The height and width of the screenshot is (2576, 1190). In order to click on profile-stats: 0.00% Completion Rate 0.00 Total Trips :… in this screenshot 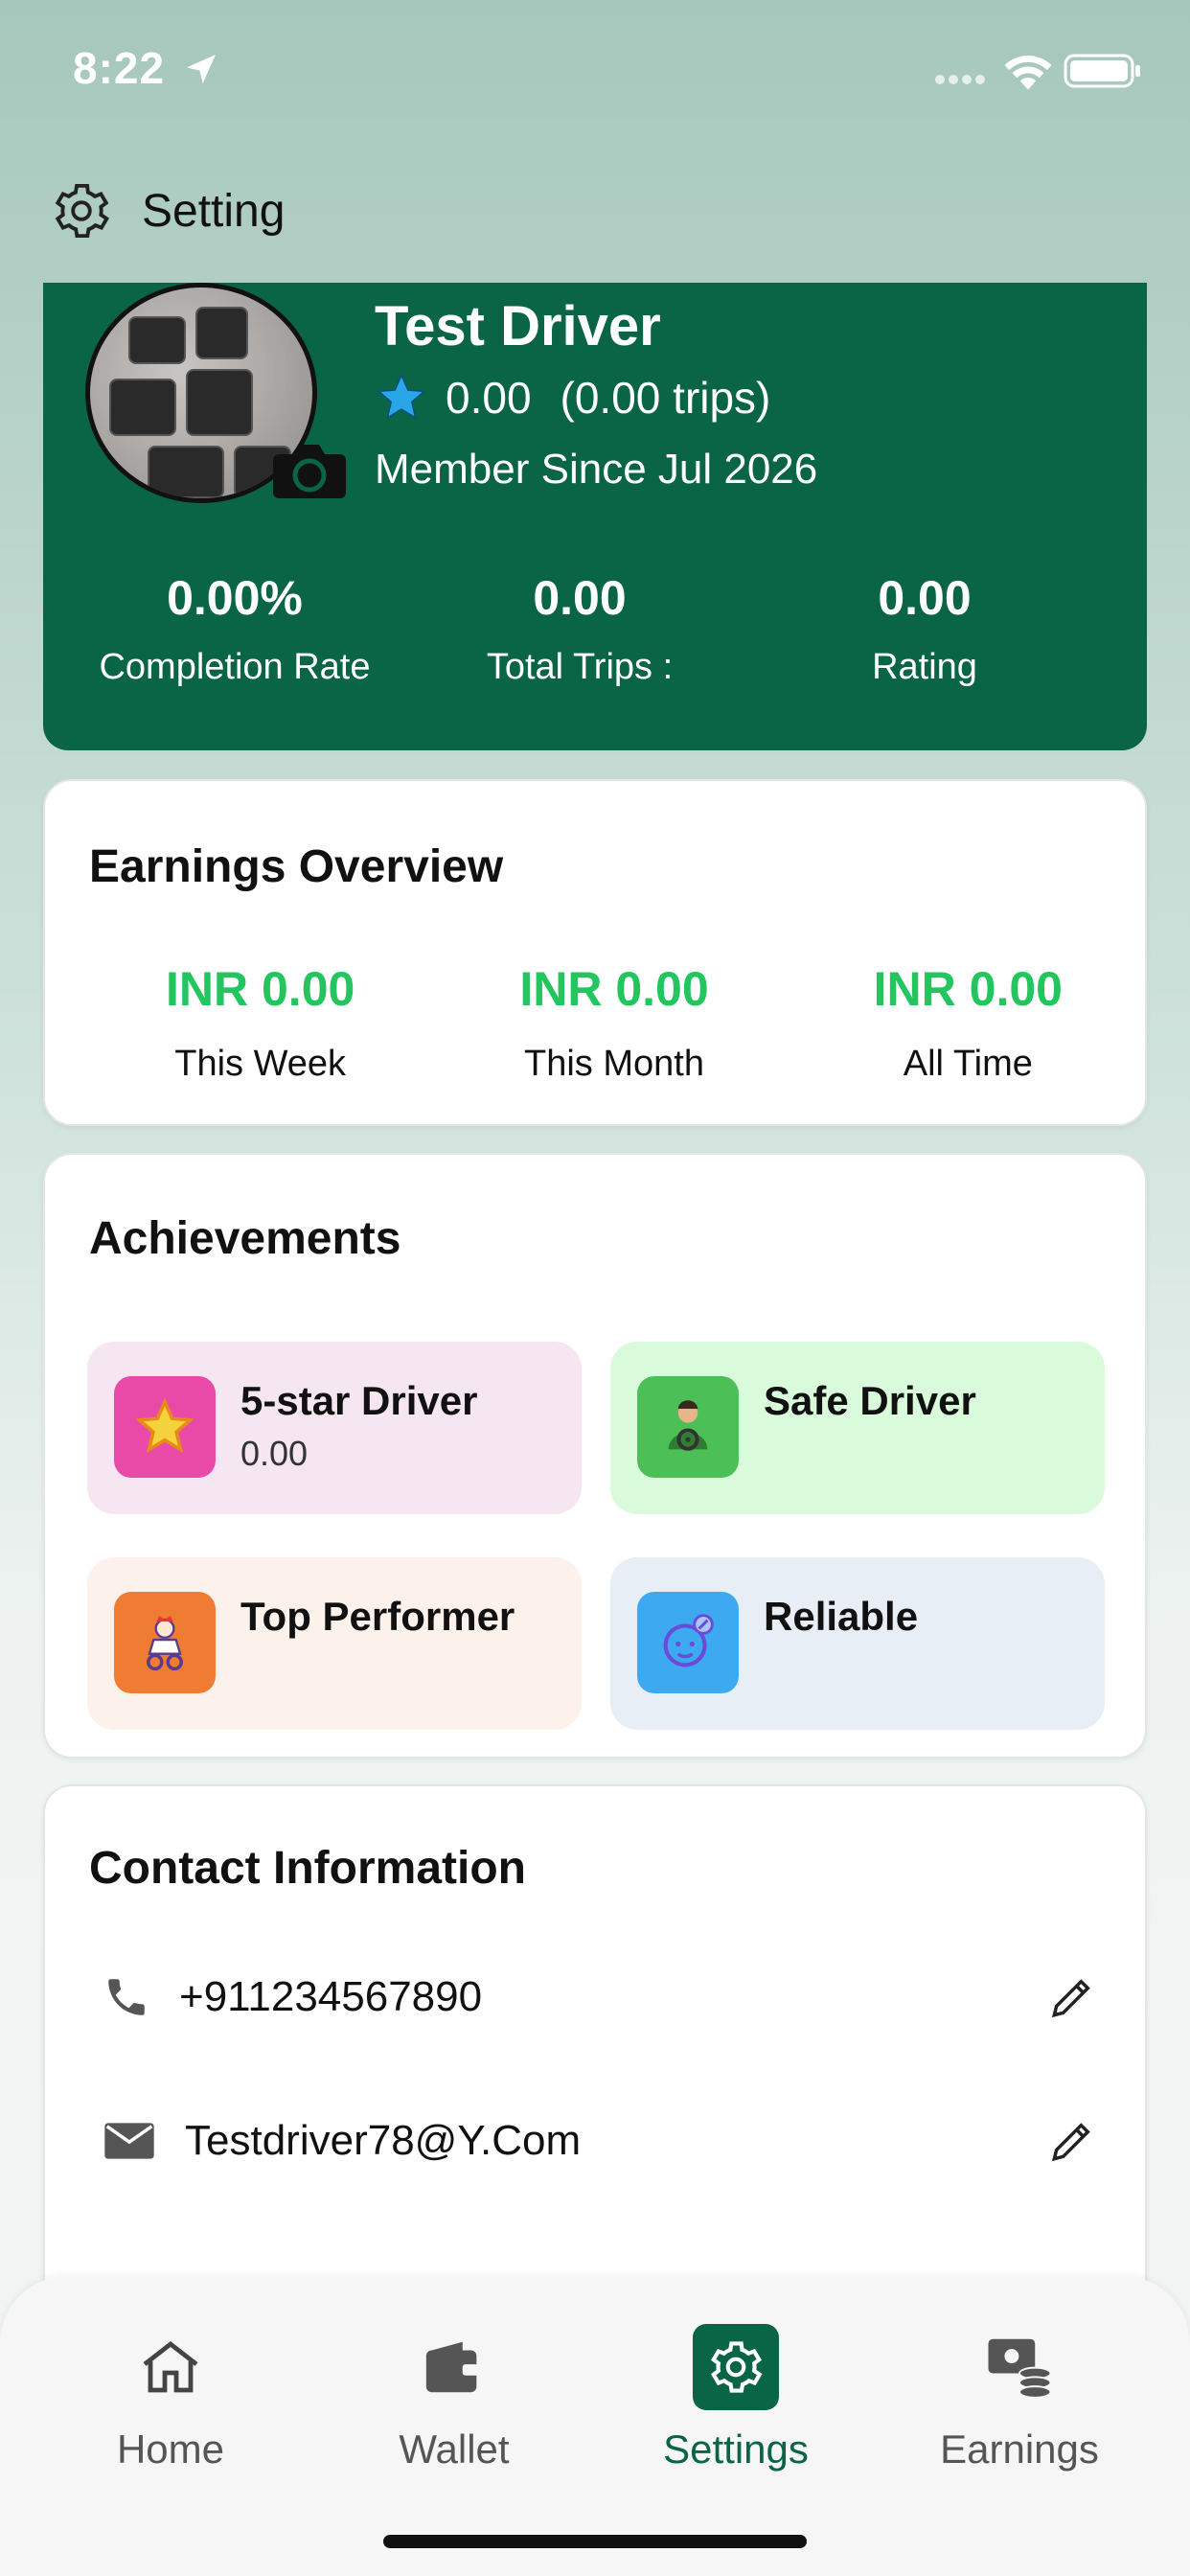, I will do `click(595, 629)`.